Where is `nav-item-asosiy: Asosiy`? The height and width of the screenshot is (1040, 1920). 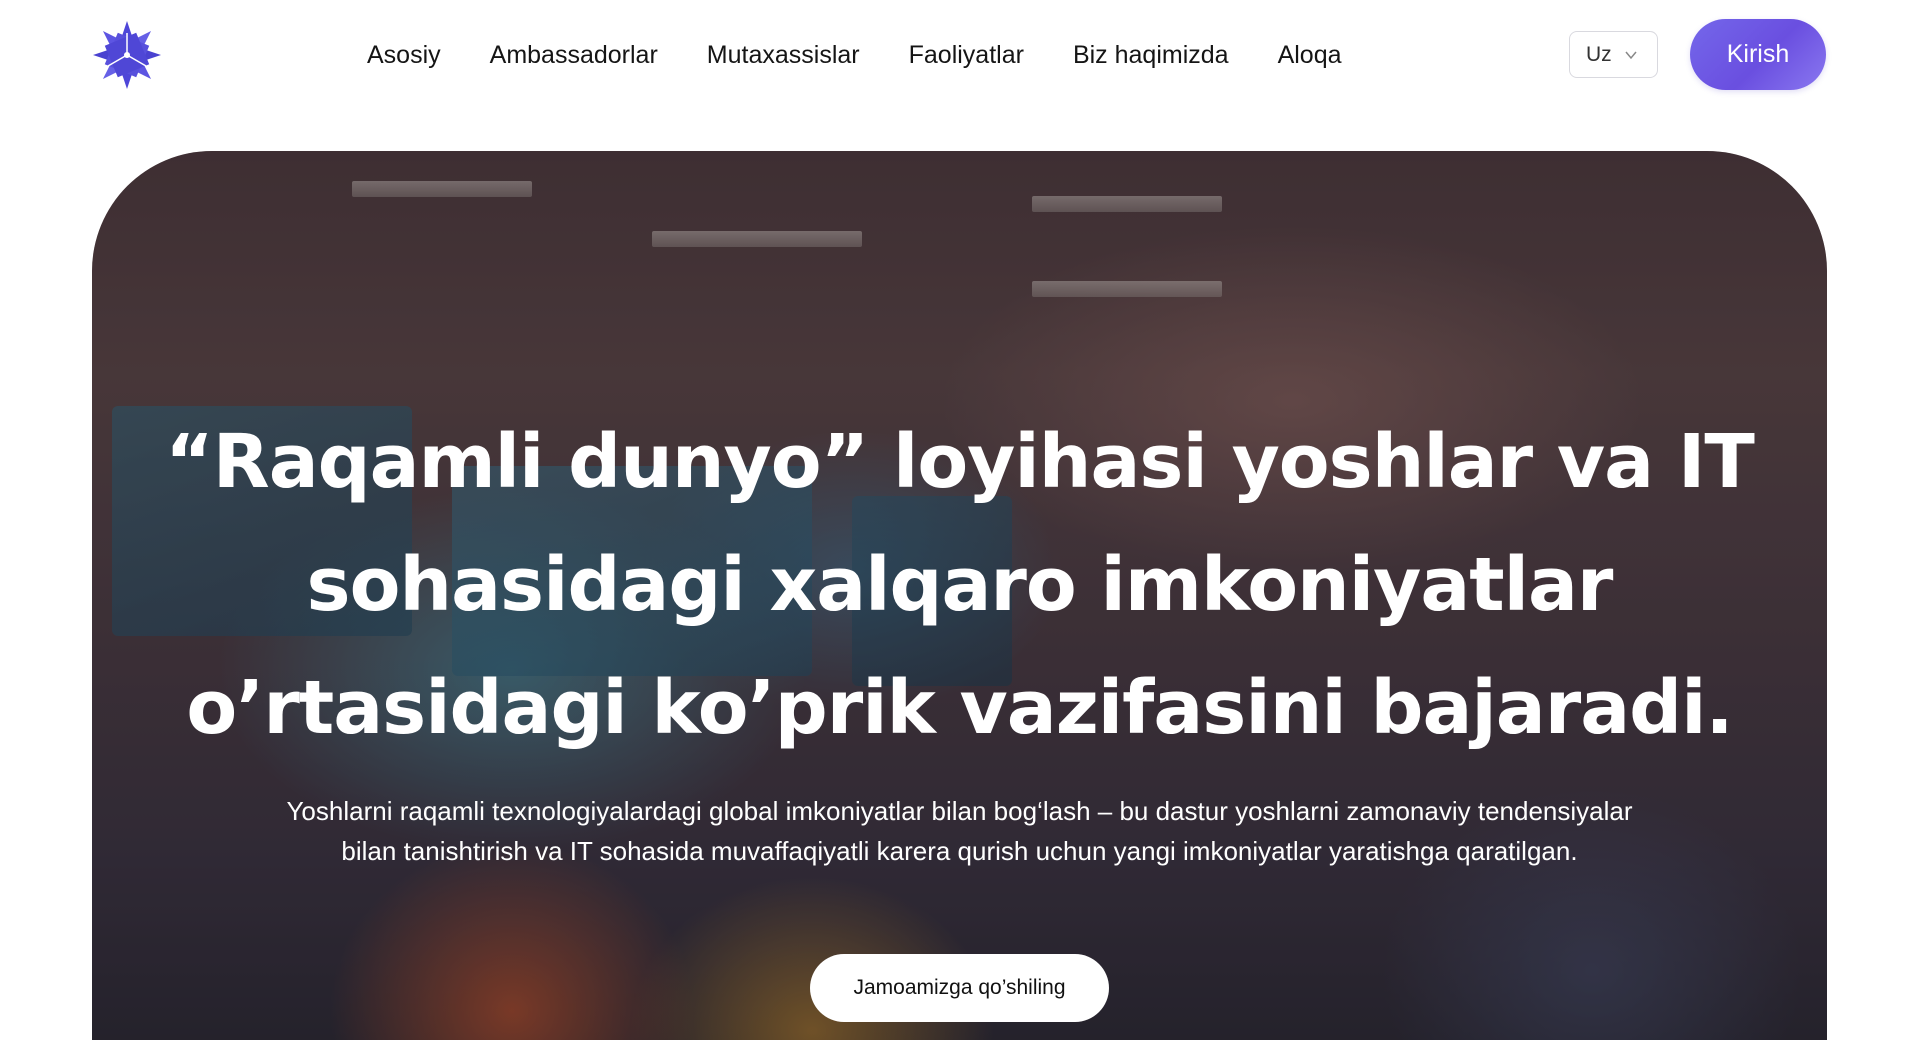
nav-item-asosiy: Asosiy is located at coordinates (404, 55).